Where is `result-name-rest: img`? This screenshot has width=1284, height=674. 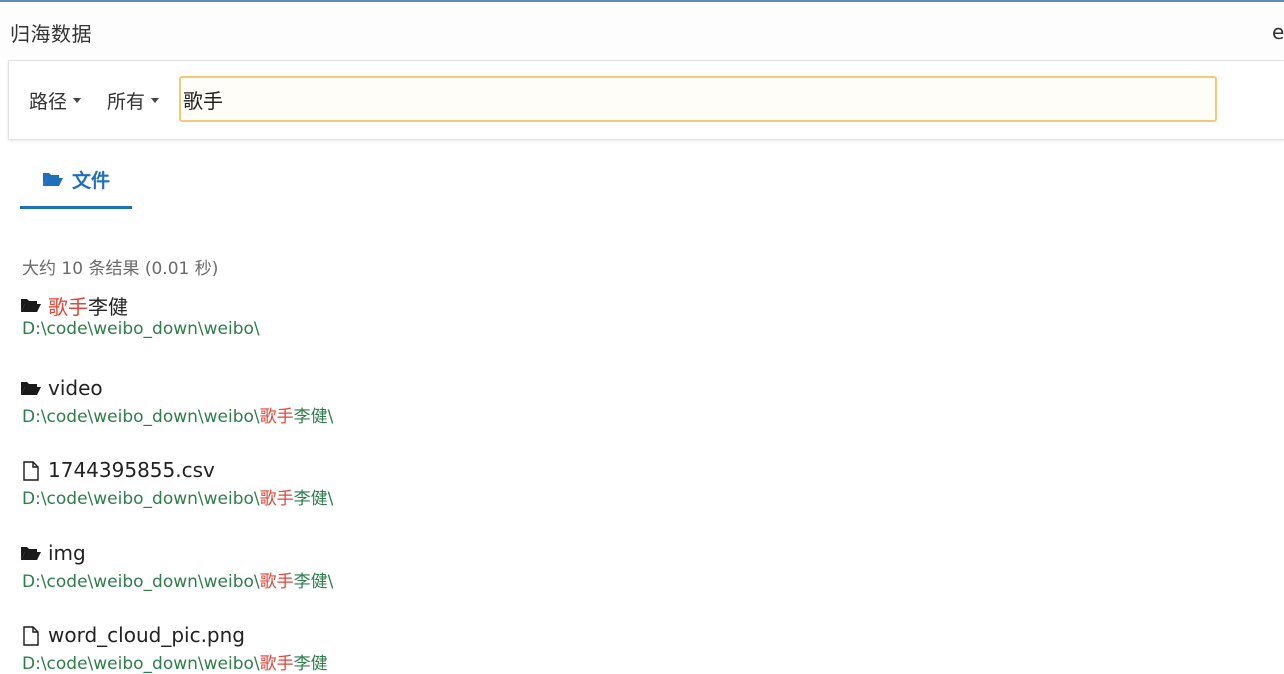
result-name-rest: img is located at coordinates (67, 553).